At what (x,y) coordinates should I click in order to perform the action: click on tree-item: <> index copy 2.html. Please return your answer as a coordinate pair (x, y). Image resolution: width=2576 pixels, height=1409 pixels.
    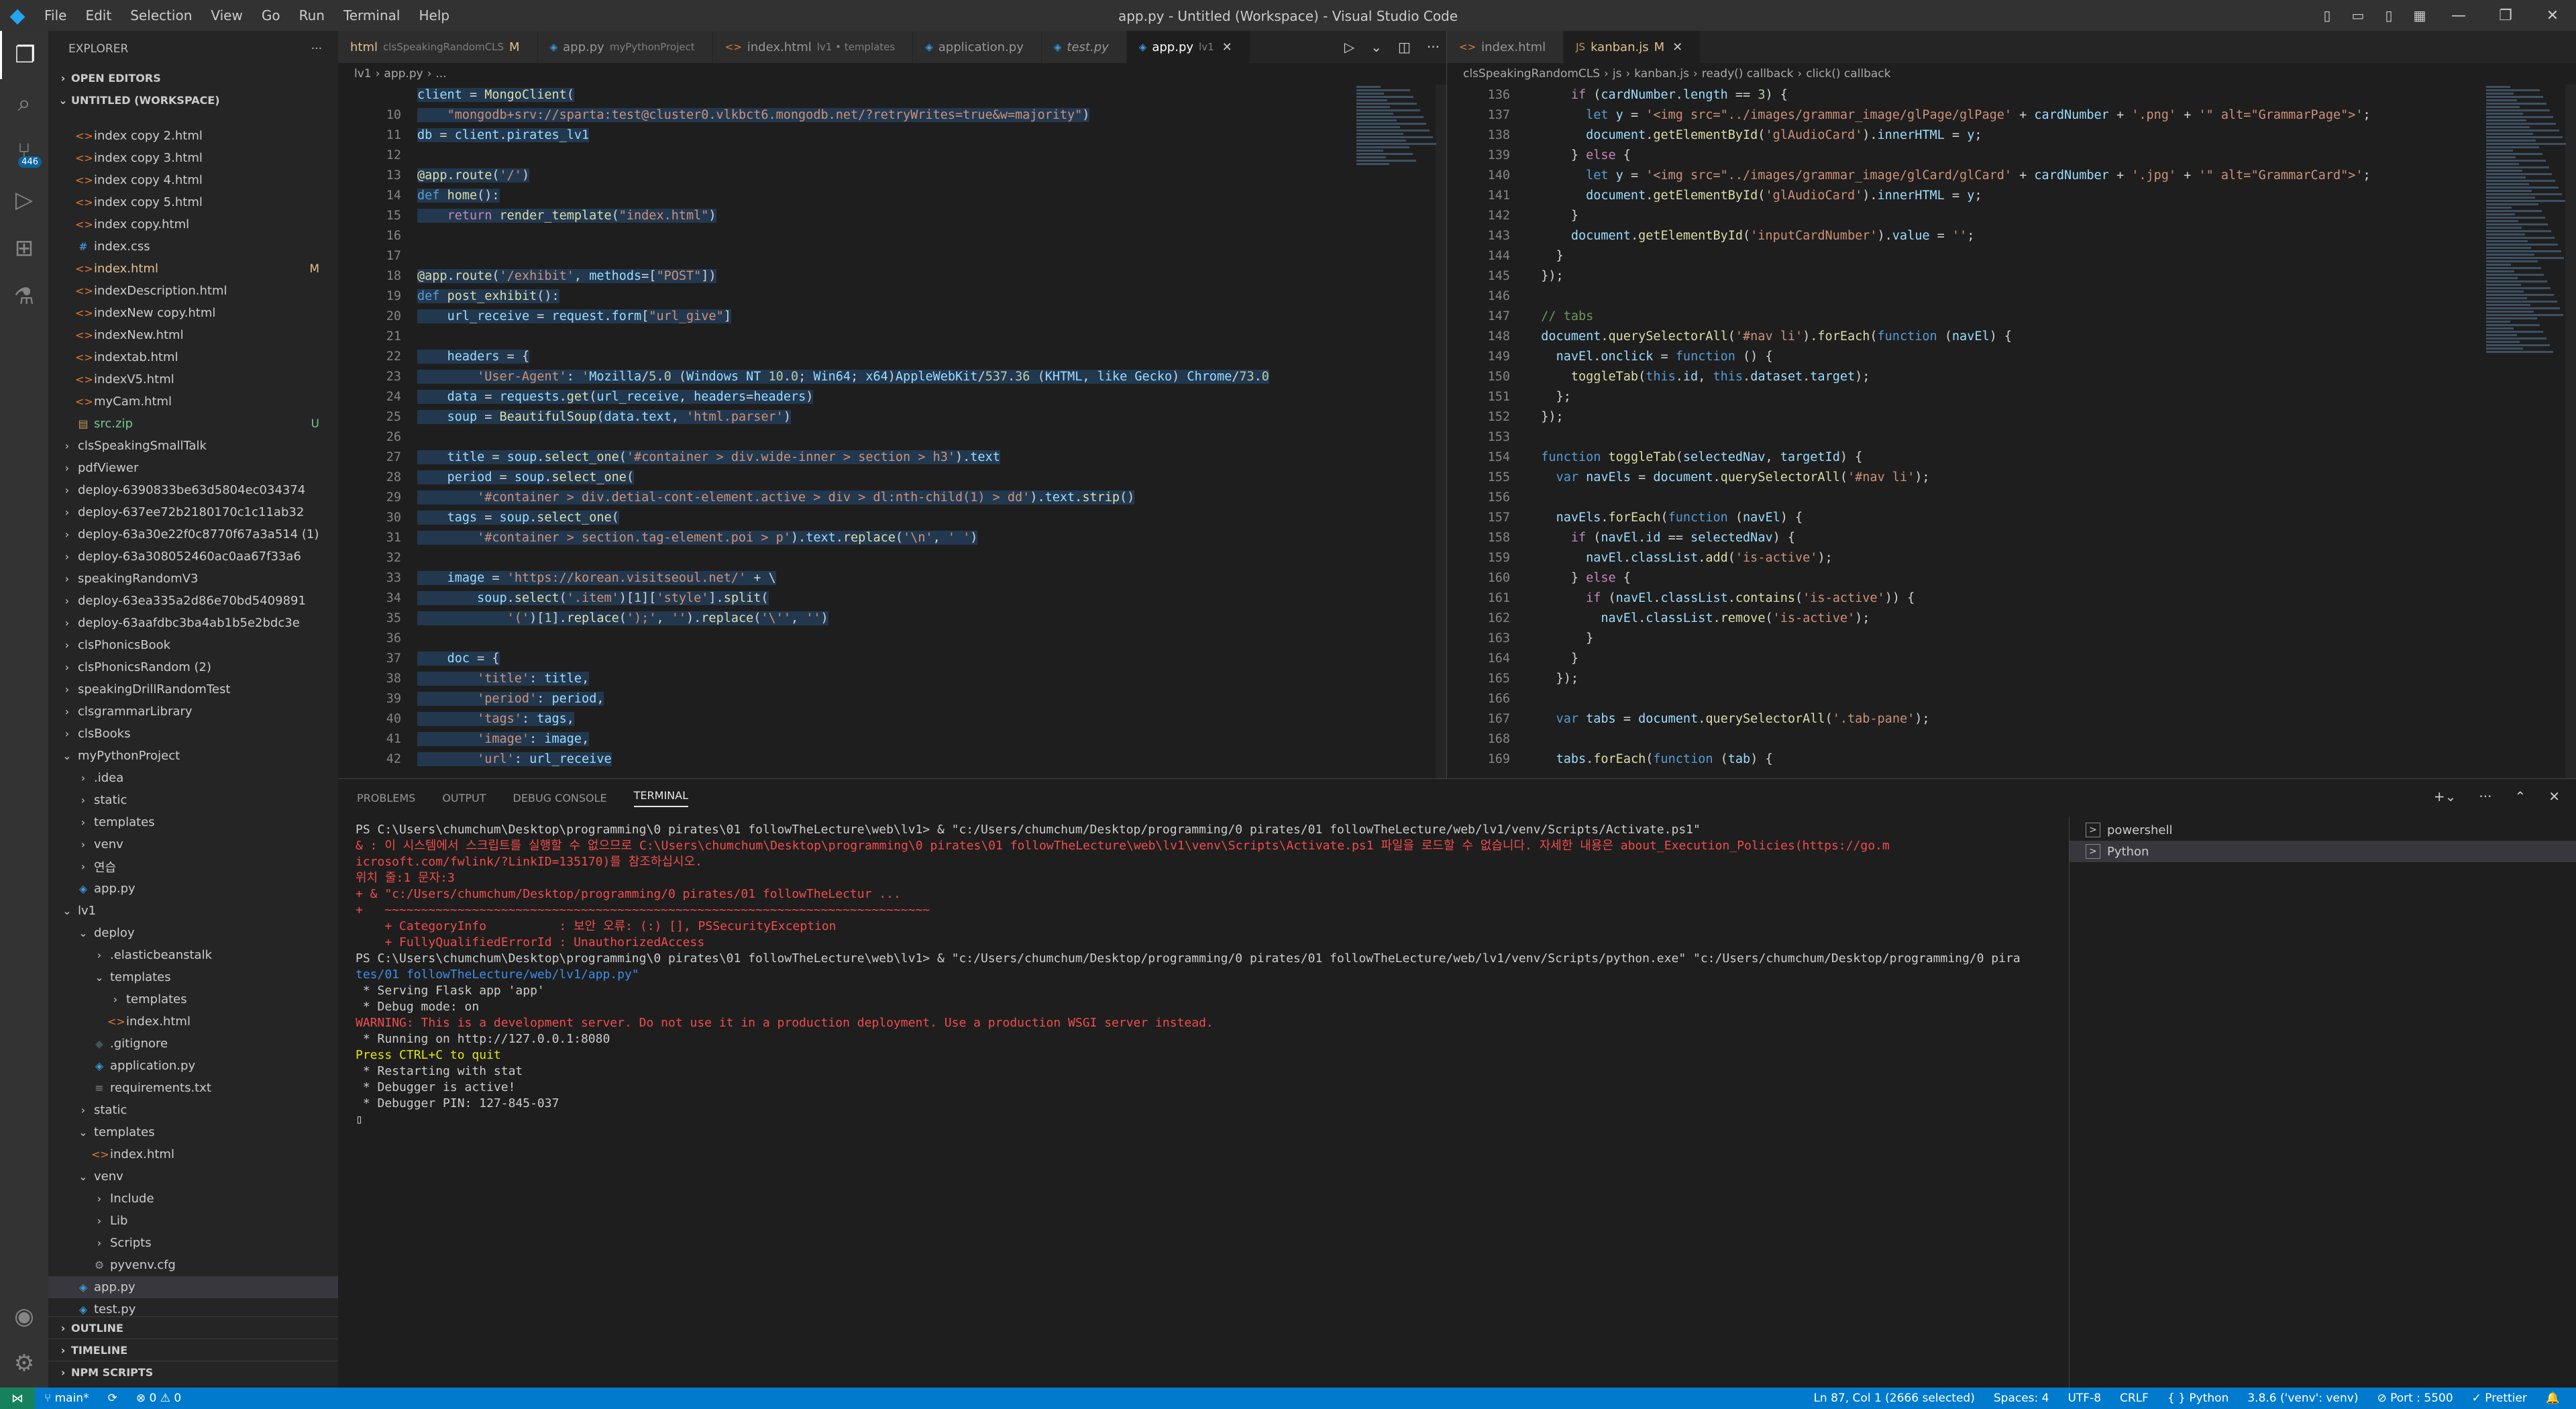
    Looking at the image, I should click on (193, 136).